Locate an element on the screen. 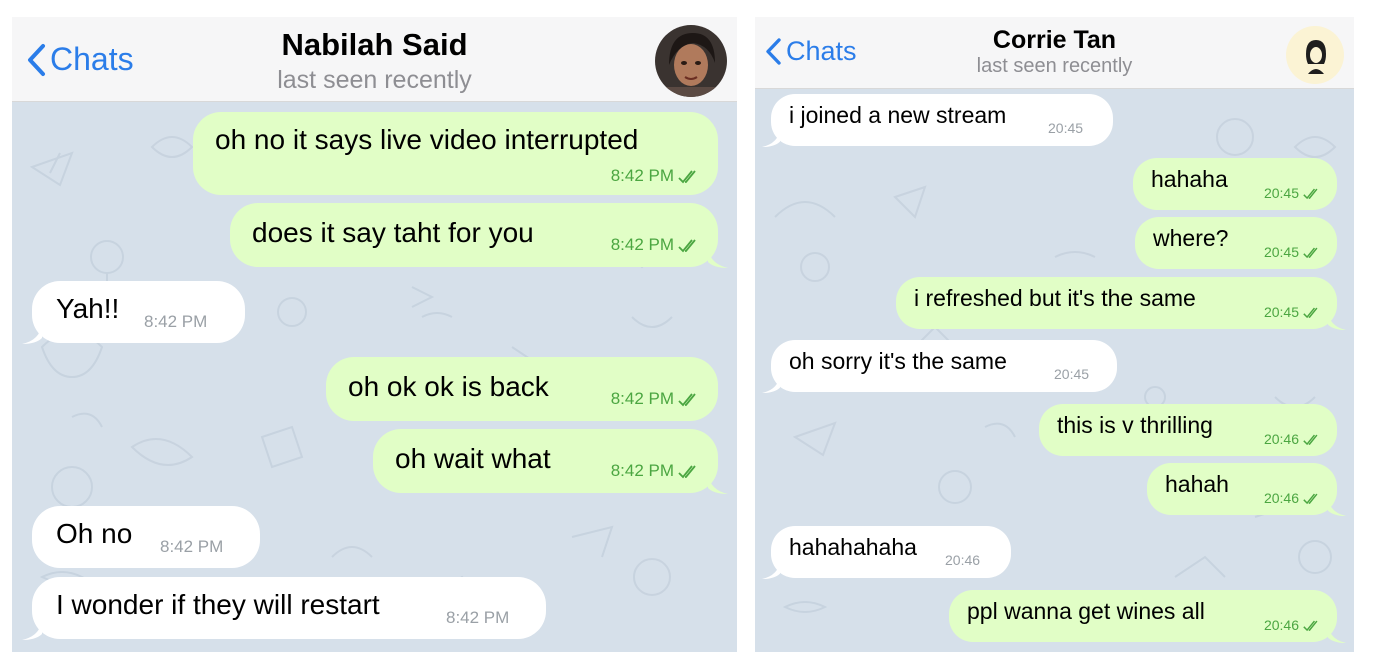 The width and height of the screenshot is (1373, 671). avatar-photo is located at coordinates (691, 61).